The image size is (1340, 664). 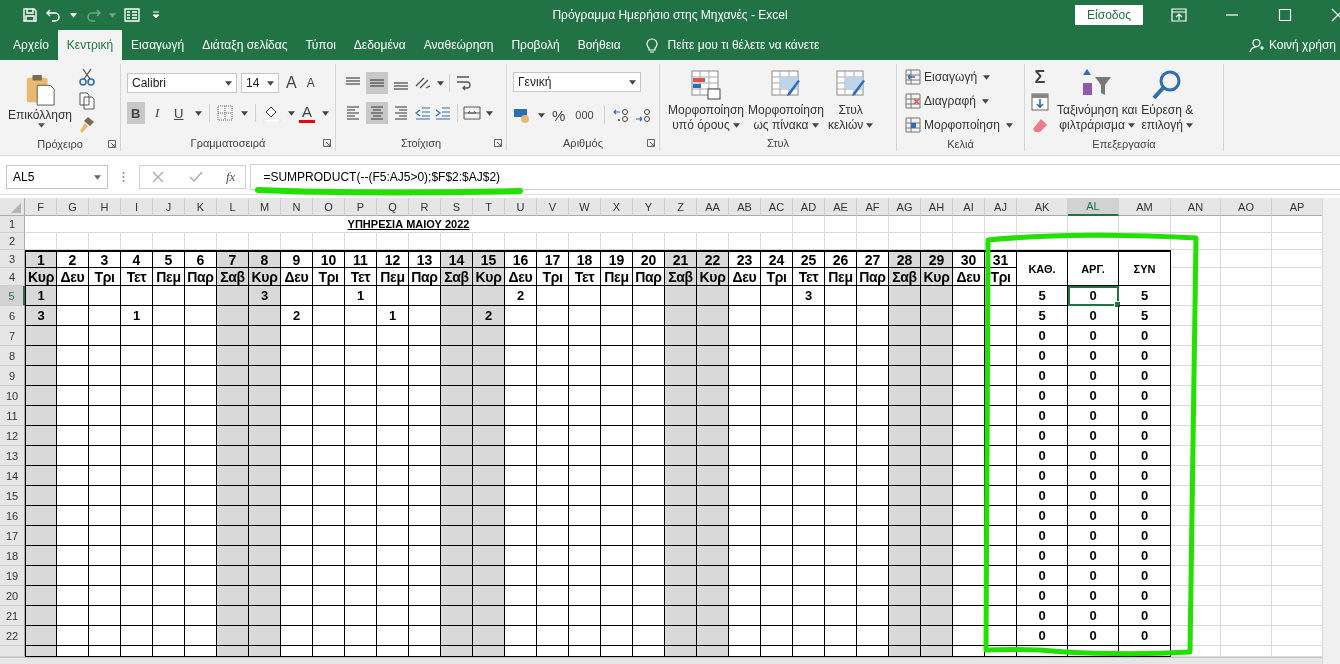 What do you see at coordinates (1167, 101) in the screenshot?
I see `editing-button: Εύρεση & επιλογή` at bounding box center [1167, 101].